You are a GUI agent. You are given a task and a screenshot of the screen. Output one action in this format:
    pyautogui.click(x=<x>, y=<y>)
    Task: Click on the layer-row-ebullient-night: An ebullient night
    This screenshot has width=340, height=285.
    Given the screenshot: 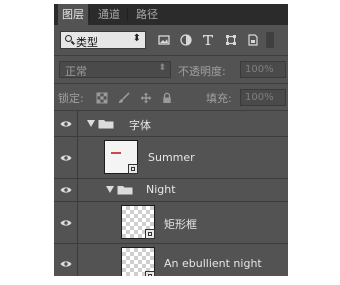 What is the action you would take?
    pyautogui.click(x=171, y=260)
    